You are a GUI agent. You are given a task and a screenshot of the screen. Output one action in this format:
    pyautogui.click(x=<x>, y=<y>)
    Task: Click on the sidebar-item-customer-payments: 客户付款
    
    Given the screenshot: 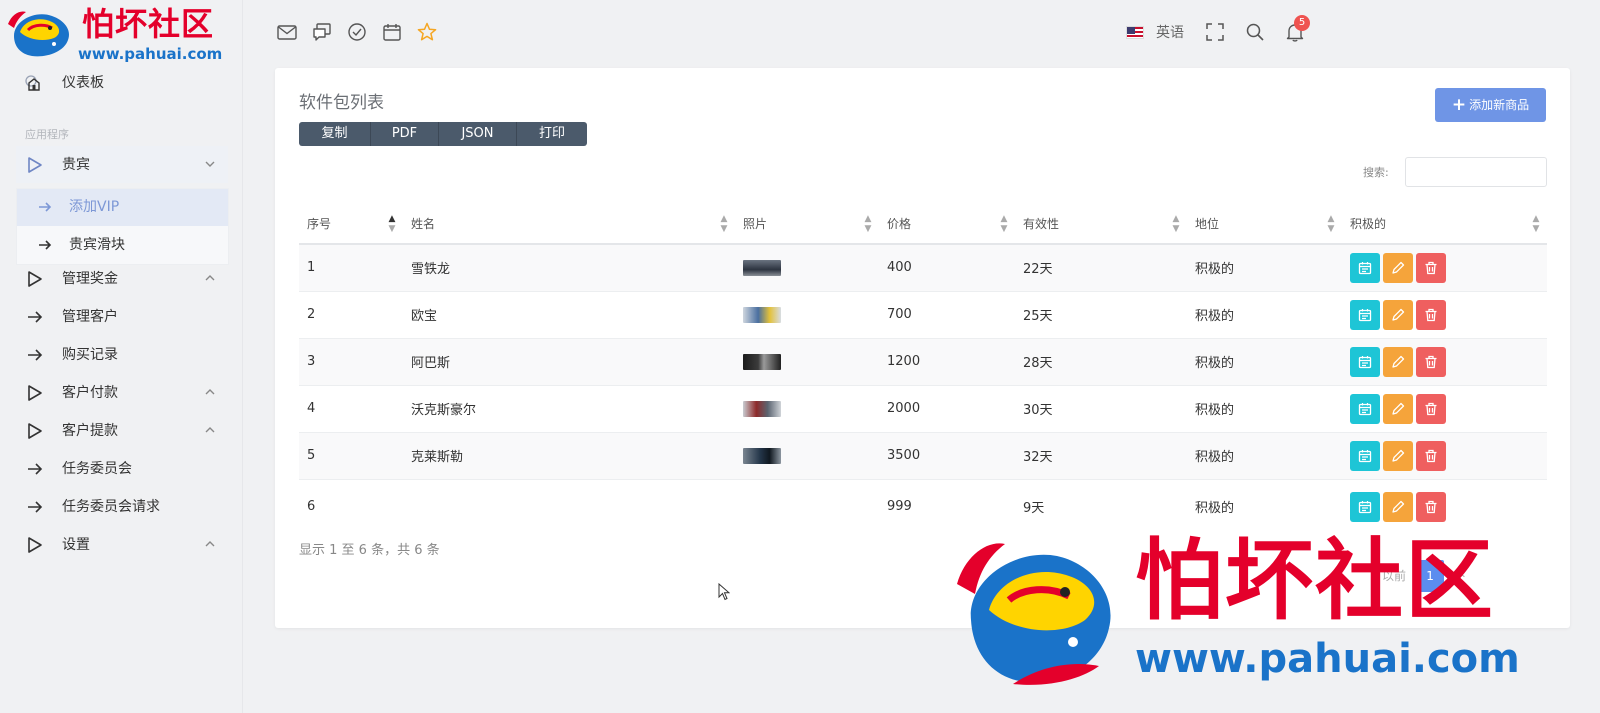 What is the action you would take?
    pyautogui.click(x=122, y=392)
    